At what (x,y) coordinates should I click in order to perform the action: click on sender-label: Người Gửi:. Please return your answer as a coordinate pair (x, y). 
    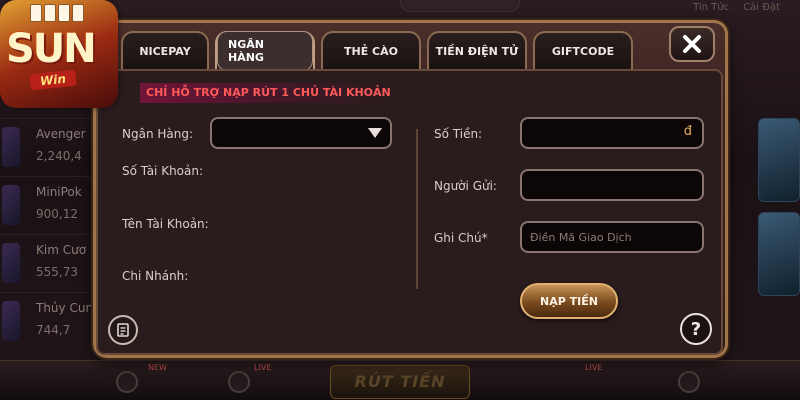
    Looking at the image, I should click on (465, 186).